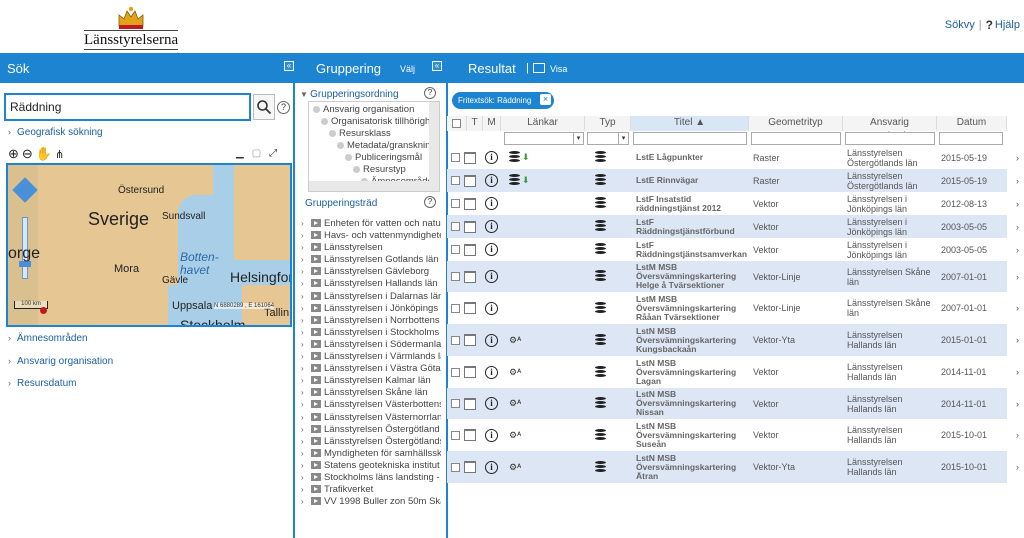 This screenshot has width=1024, height=538. I want to click on column-header-title: Titel ▲, so click(690, 123).